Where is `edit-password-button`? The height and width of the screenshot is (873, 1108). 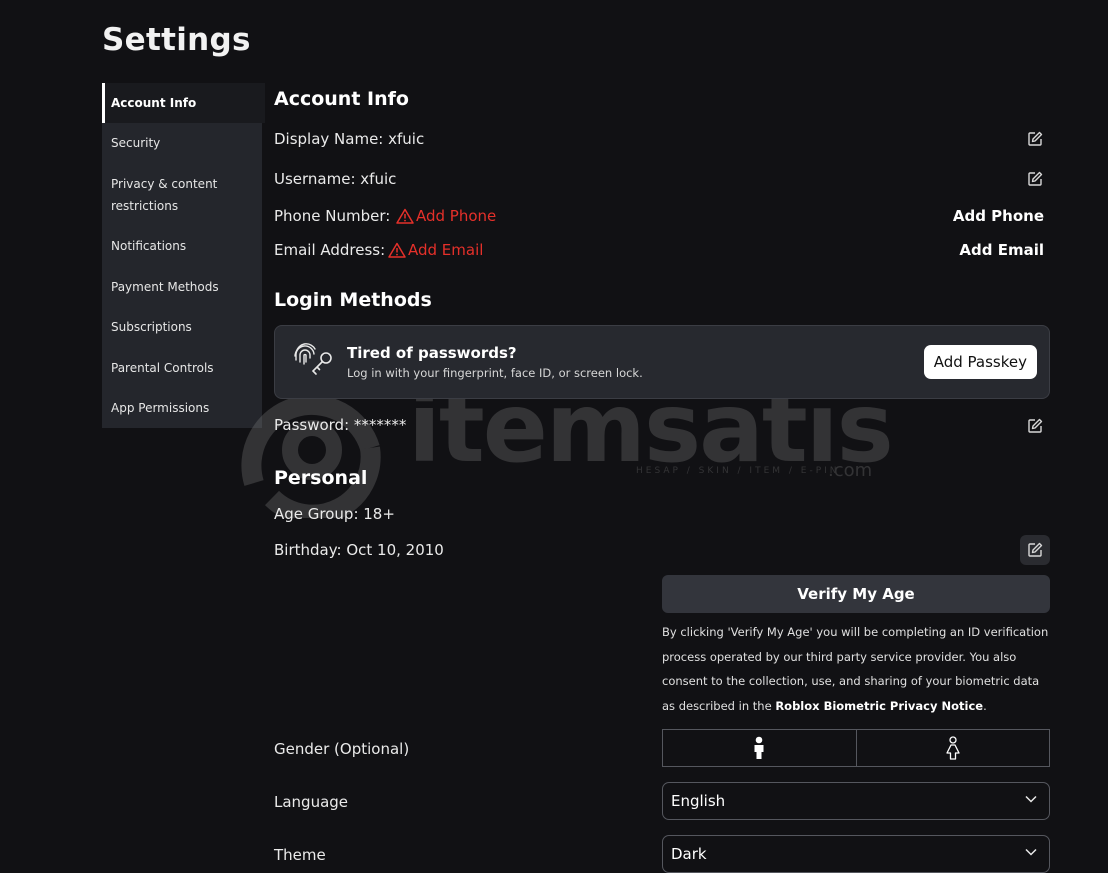
edit-password-button is located at coordinates (1035, 426).